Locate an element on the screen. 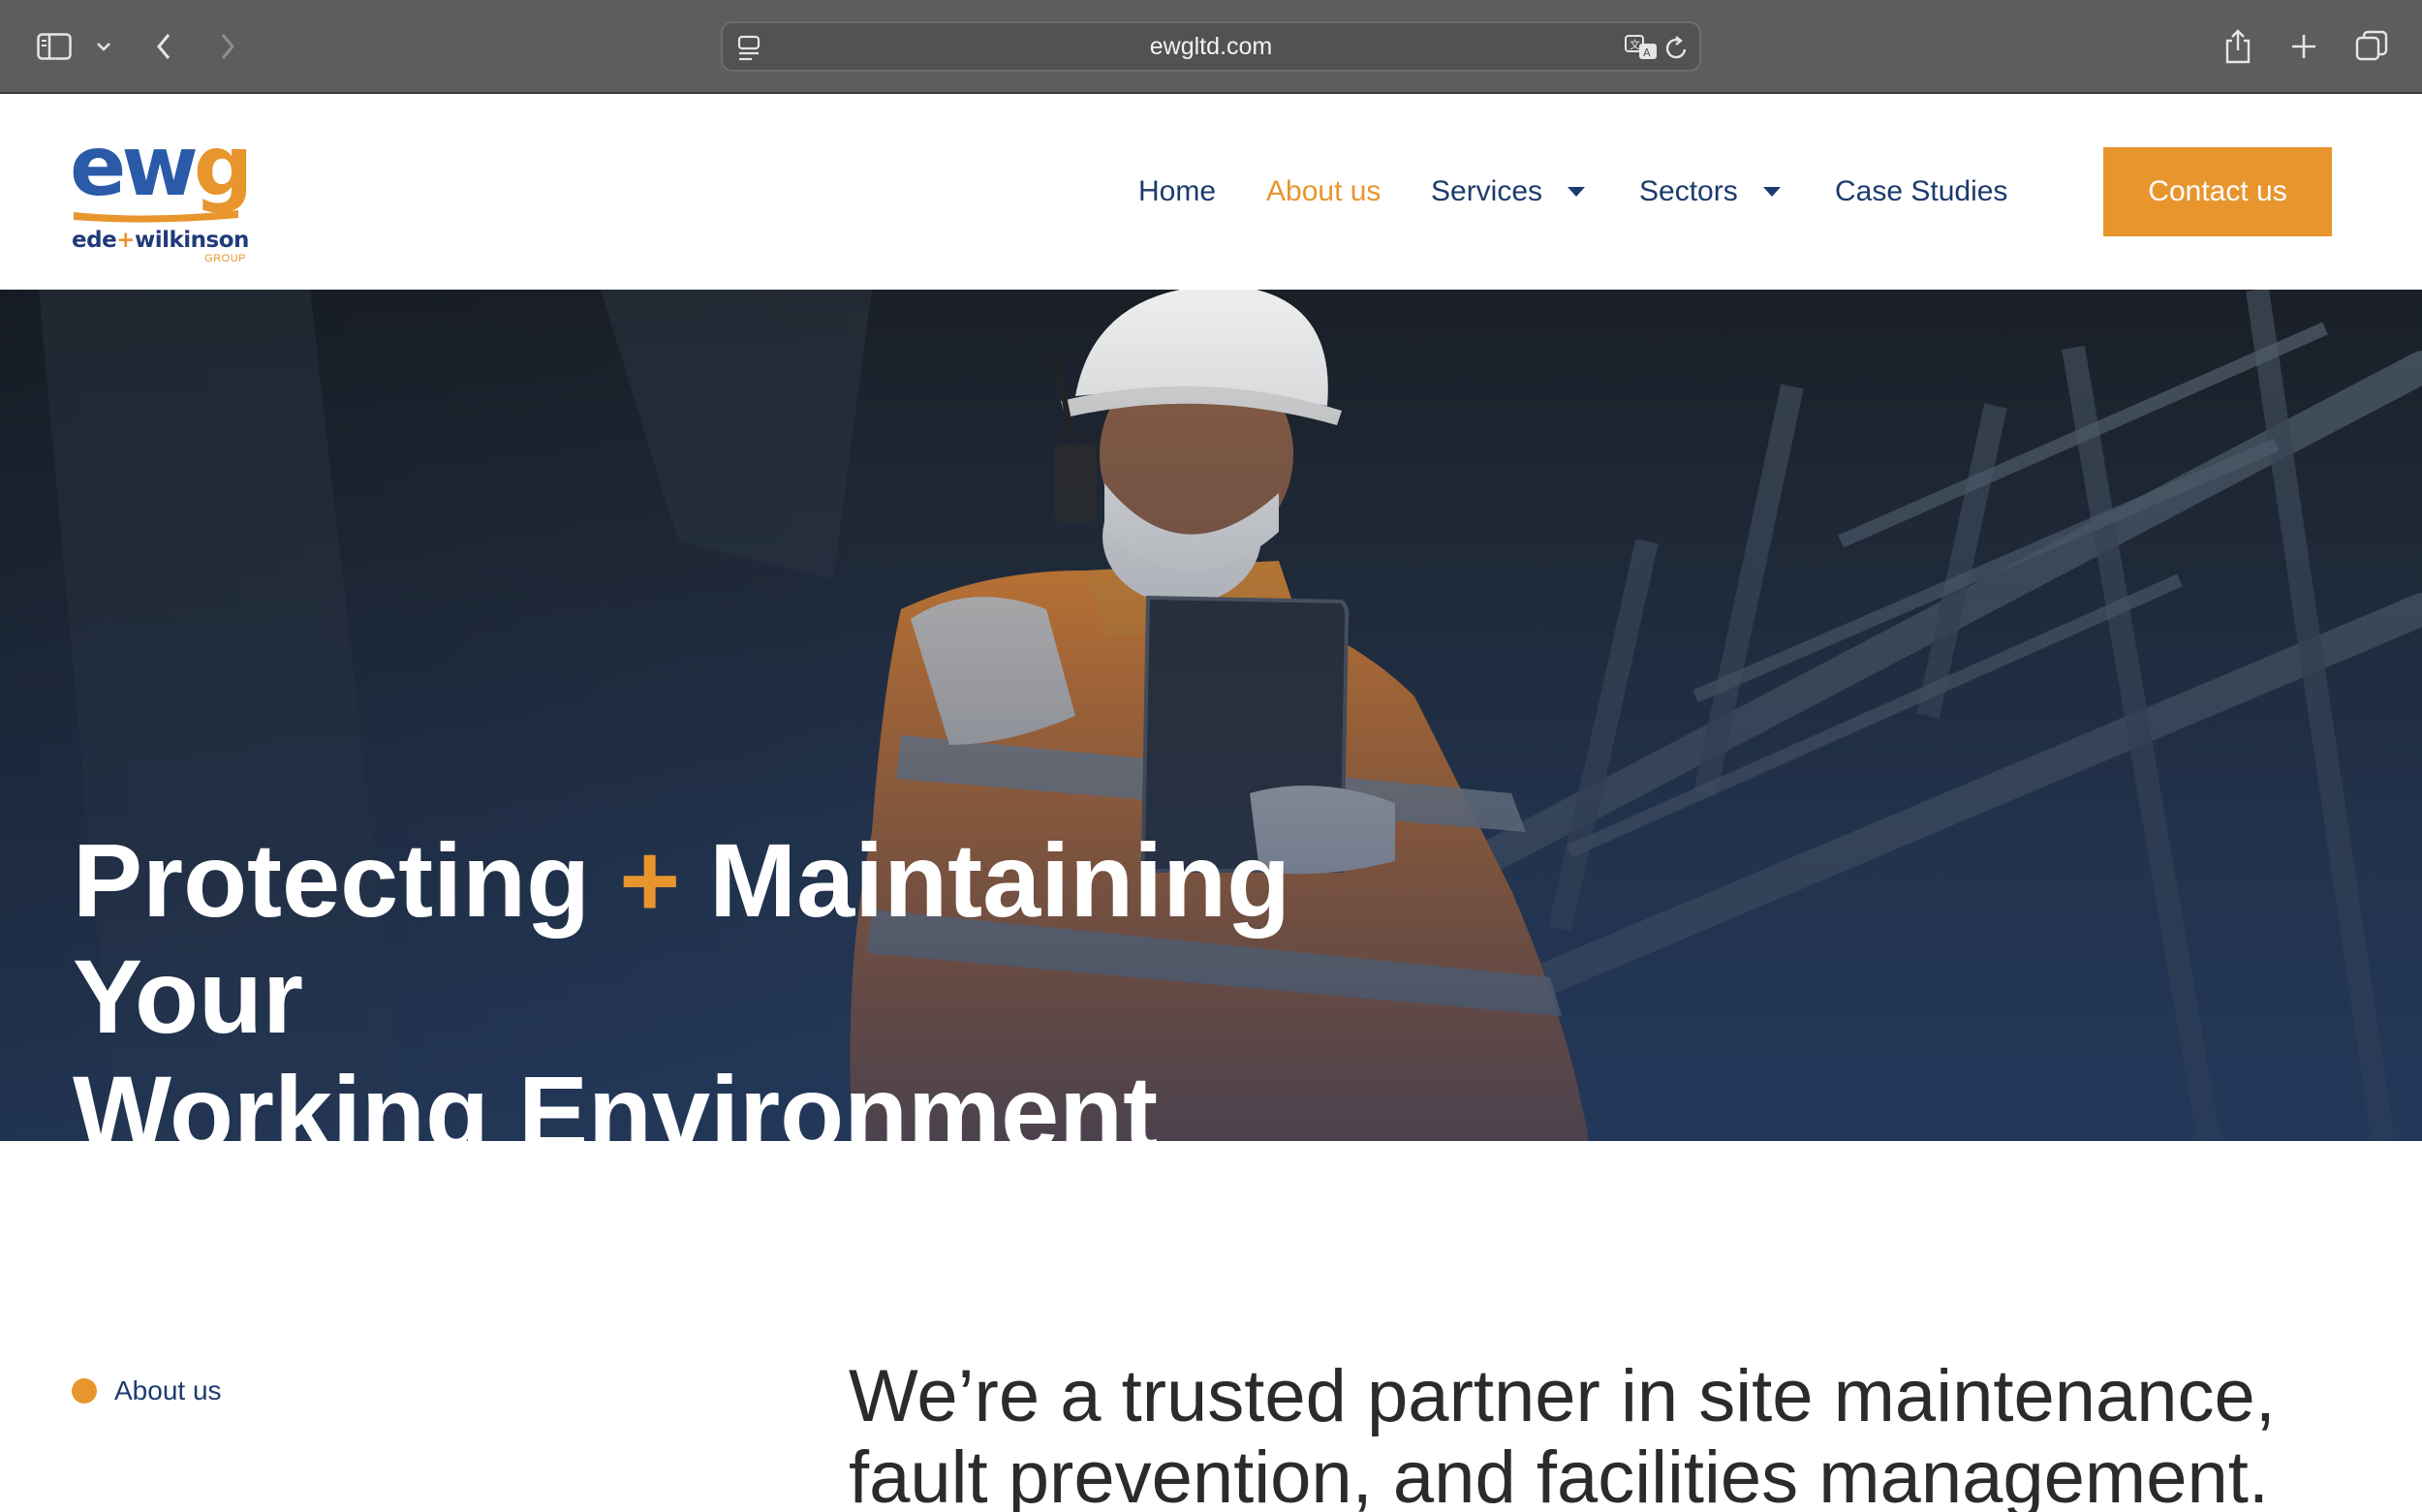 The height and width of the screenshot is (1512, 2422). url-text: ewgltd.com is located at coordinates (1211, 46).